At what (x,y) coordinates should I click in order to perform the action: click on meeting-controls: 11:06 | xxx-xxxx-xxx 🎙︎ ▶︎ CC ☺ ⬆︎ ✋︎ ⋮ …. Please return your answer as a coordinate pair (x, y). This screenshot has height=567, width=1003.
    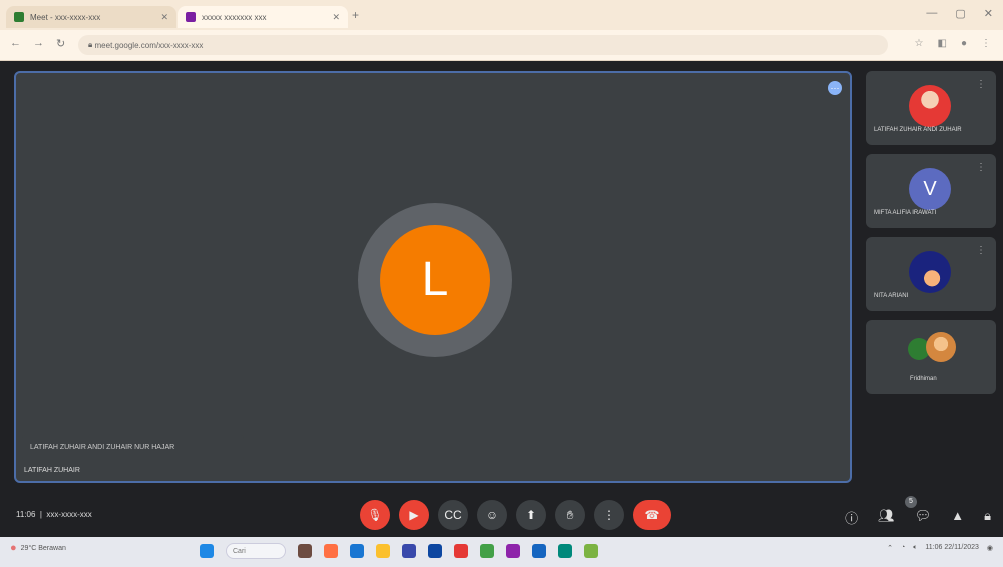
    Looking at the image, I should click on (501, 516).